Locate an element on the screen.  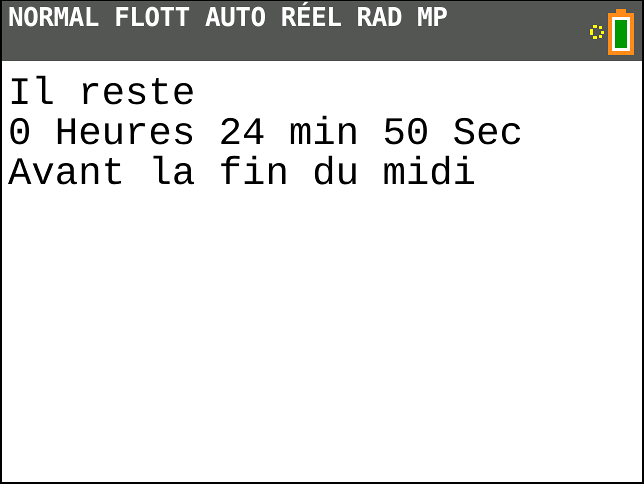
mode-indicators: NORMAL FLOTT AUTO RÉEL RAD MP is located at coordinates (228, 18).